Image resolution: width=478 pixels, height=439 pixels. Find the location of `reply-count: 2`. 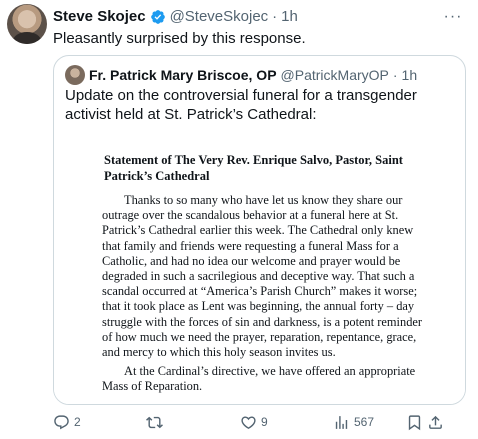

reply-count: 2 is located at coordinates (77, 422).